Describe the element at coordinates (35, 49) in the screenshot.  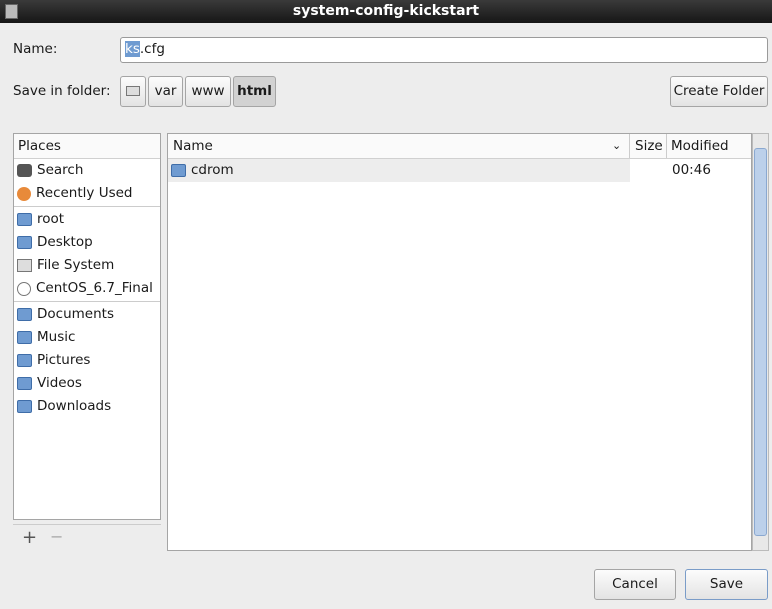
I see `name-label: Name:` at that location.